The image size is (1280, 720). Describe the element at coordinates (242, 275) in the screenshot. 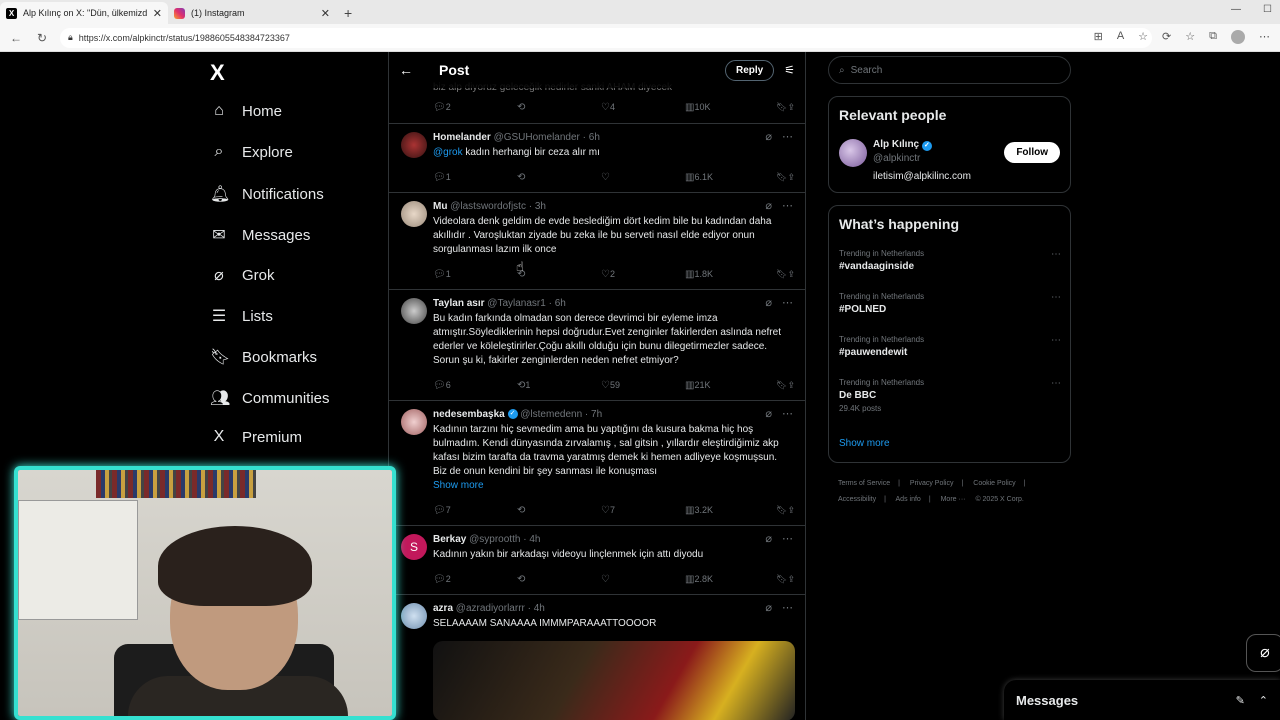

I see `sidebar-item-grok: ⌀ Grok` at that location.